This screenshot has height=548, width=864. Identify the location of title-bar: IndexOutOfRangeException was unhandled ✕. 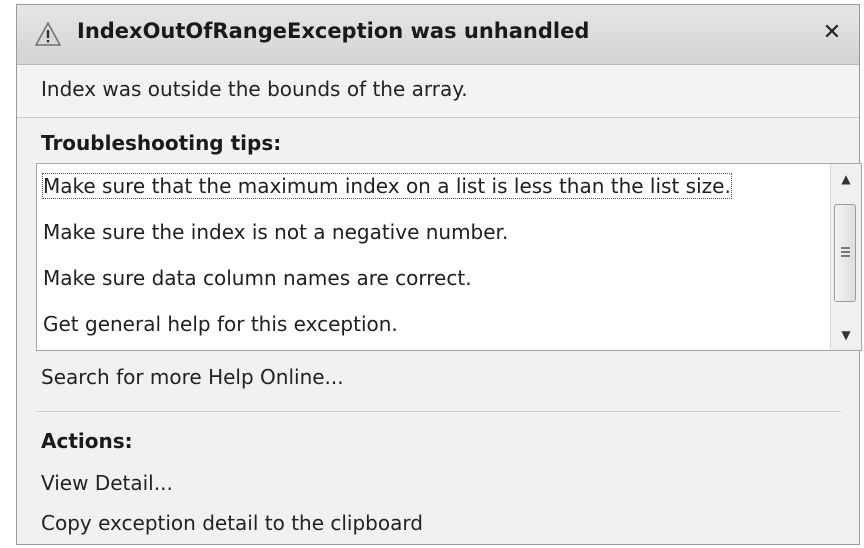
(438, 35).